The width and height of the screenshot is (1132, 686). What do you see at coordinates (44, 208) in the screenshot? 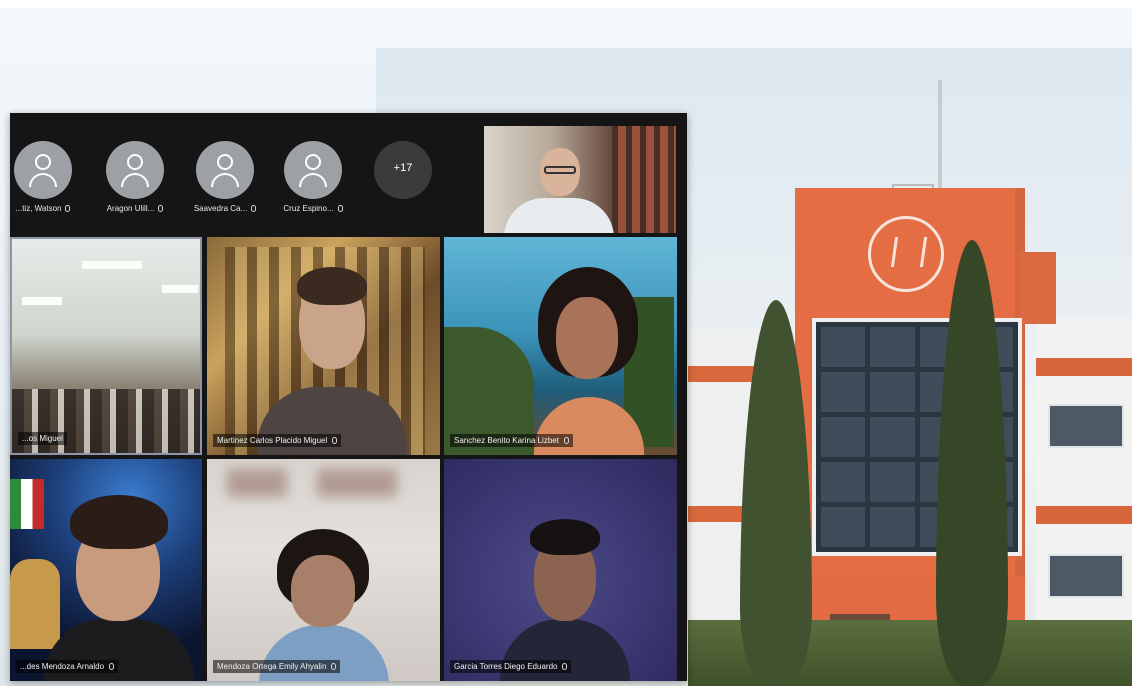
I see `participant-name: ...tiz, Watson` at bounding box center [44, 208].